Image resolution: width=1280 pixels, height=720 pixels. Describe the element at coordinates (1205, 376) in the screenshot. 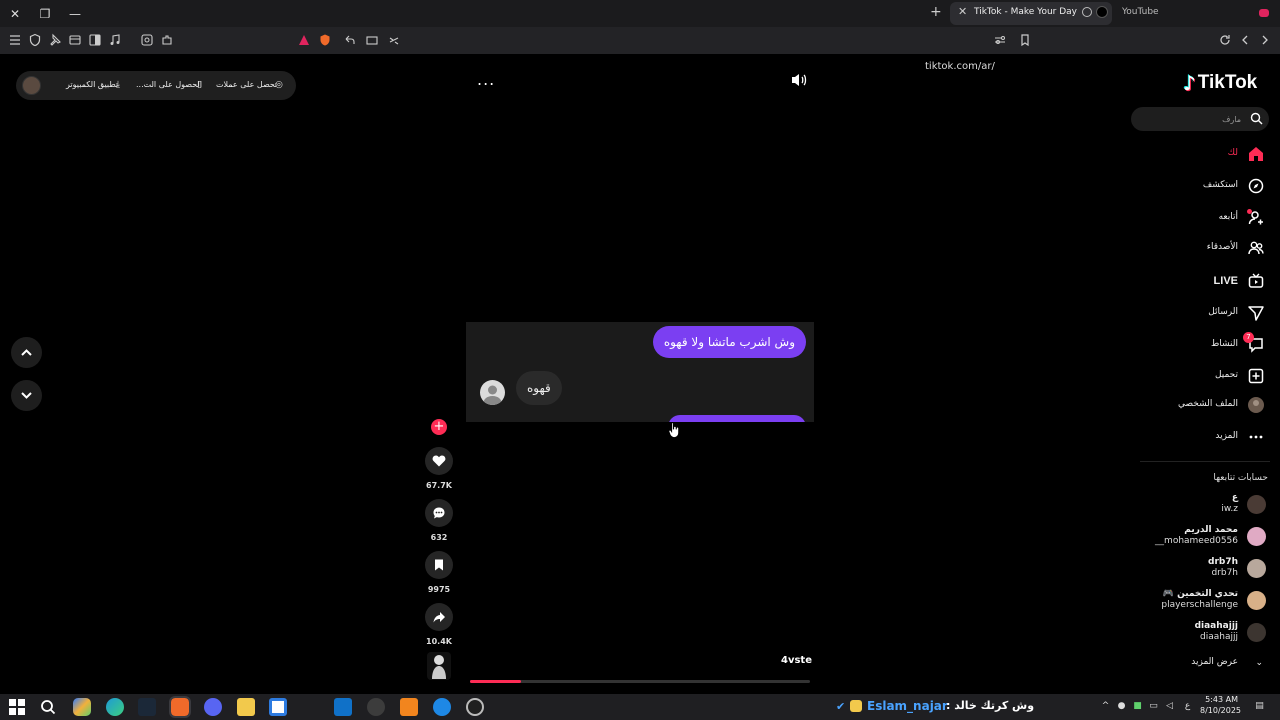

I see `nav-upload: تحميل` at that location.